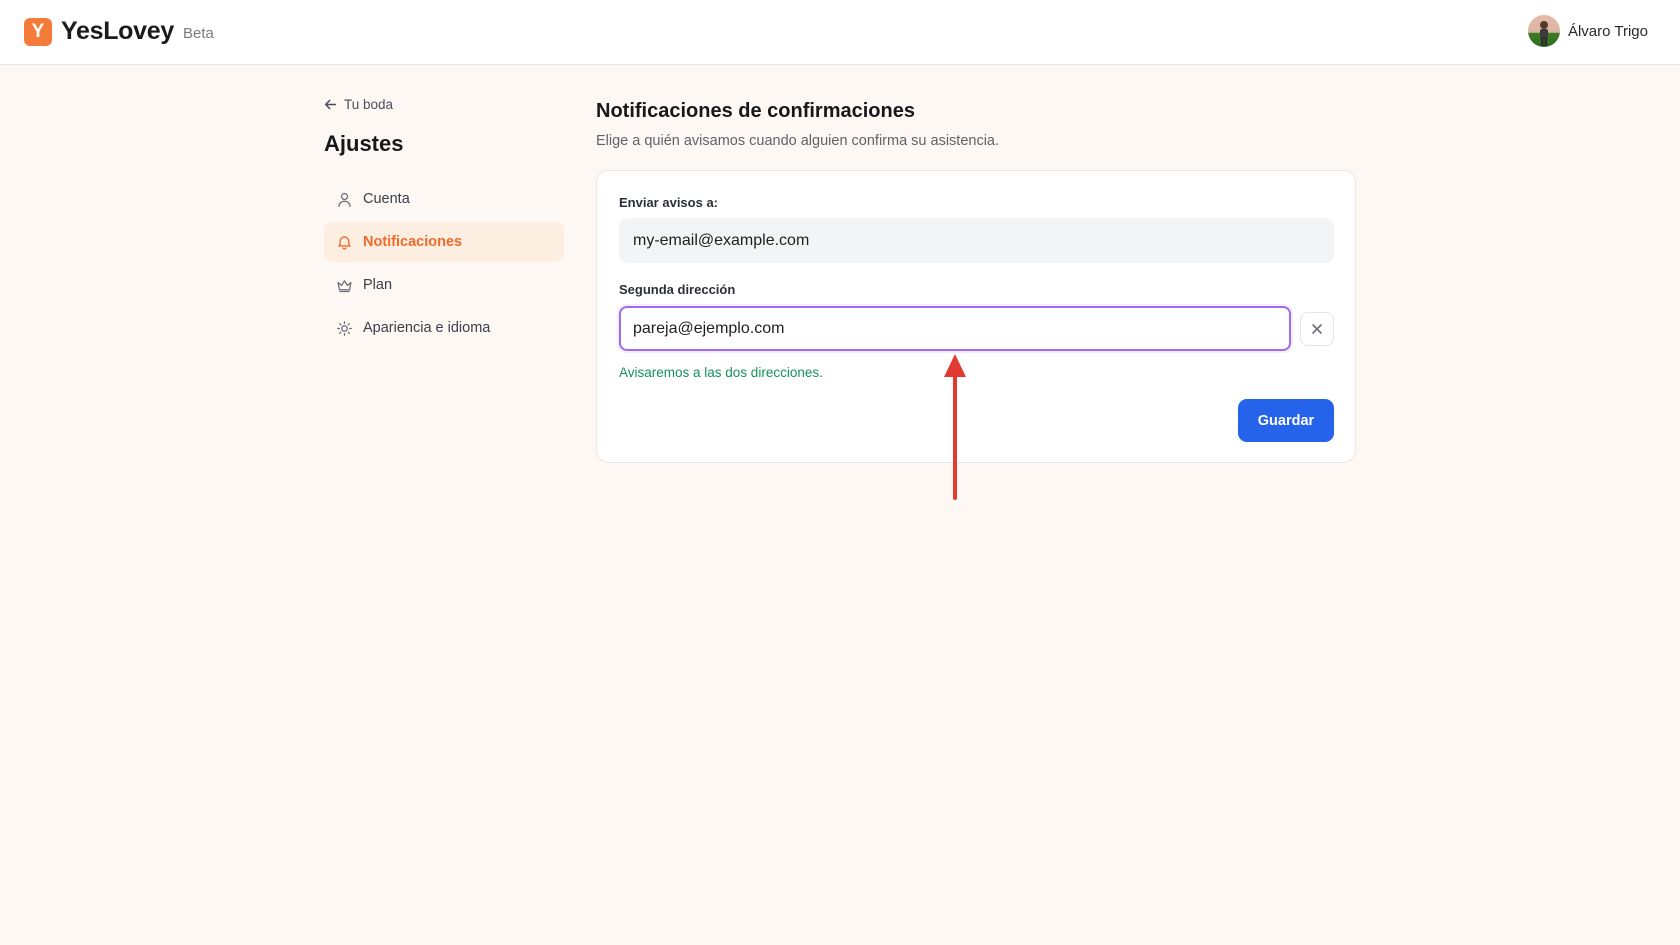  Describe the element at coordinates (364, 143) in the screenshot. I see `settings-title: Ajustes` at that location.